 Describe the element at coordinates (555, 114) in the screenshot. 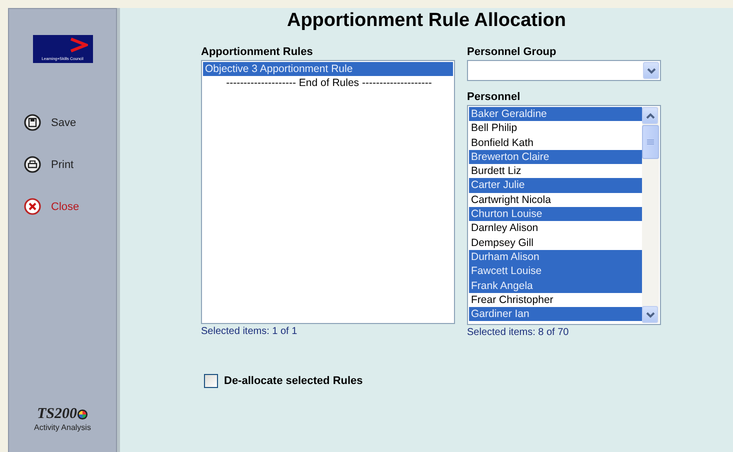

I see `personnel-item: Baker Geraldine` at that location.